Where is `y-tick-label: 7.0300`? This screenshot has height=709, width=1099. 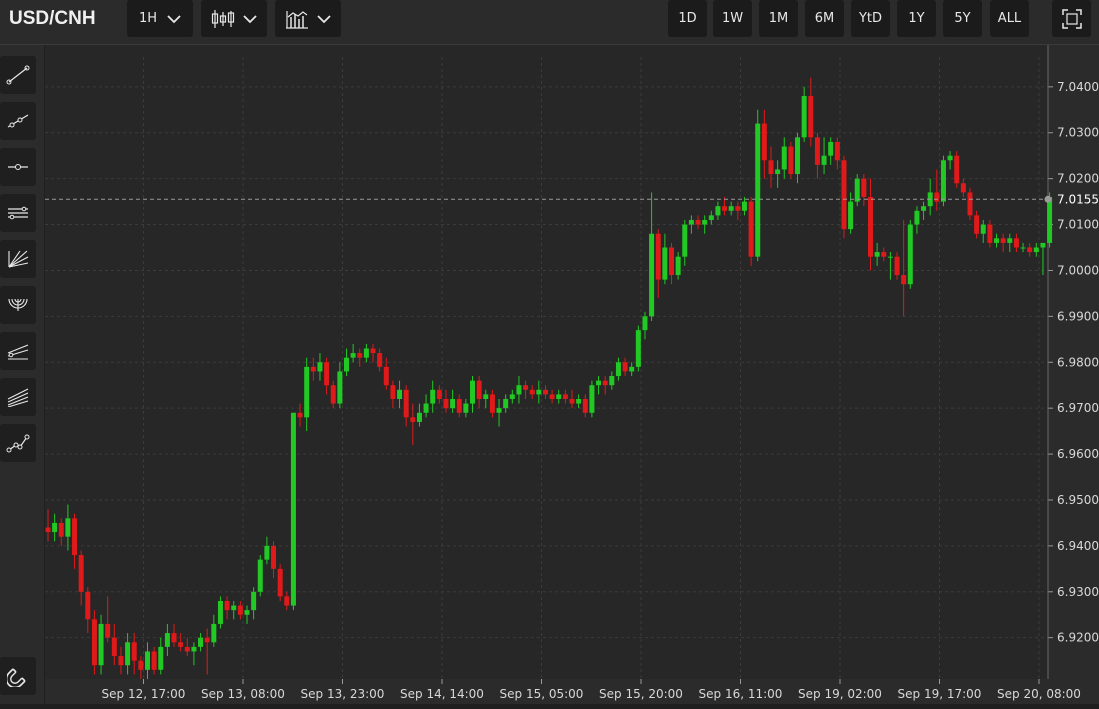 y-tick-label: 7.0300 is located at coordinates (1078, 133).